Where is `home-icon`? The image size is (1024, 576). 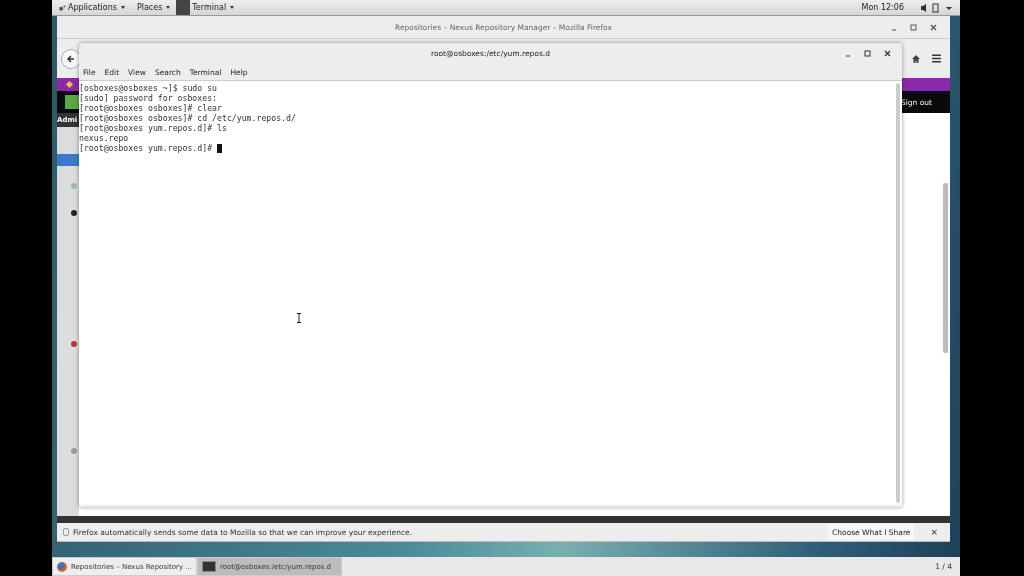
home-icon is located at coordinates (916, 58).